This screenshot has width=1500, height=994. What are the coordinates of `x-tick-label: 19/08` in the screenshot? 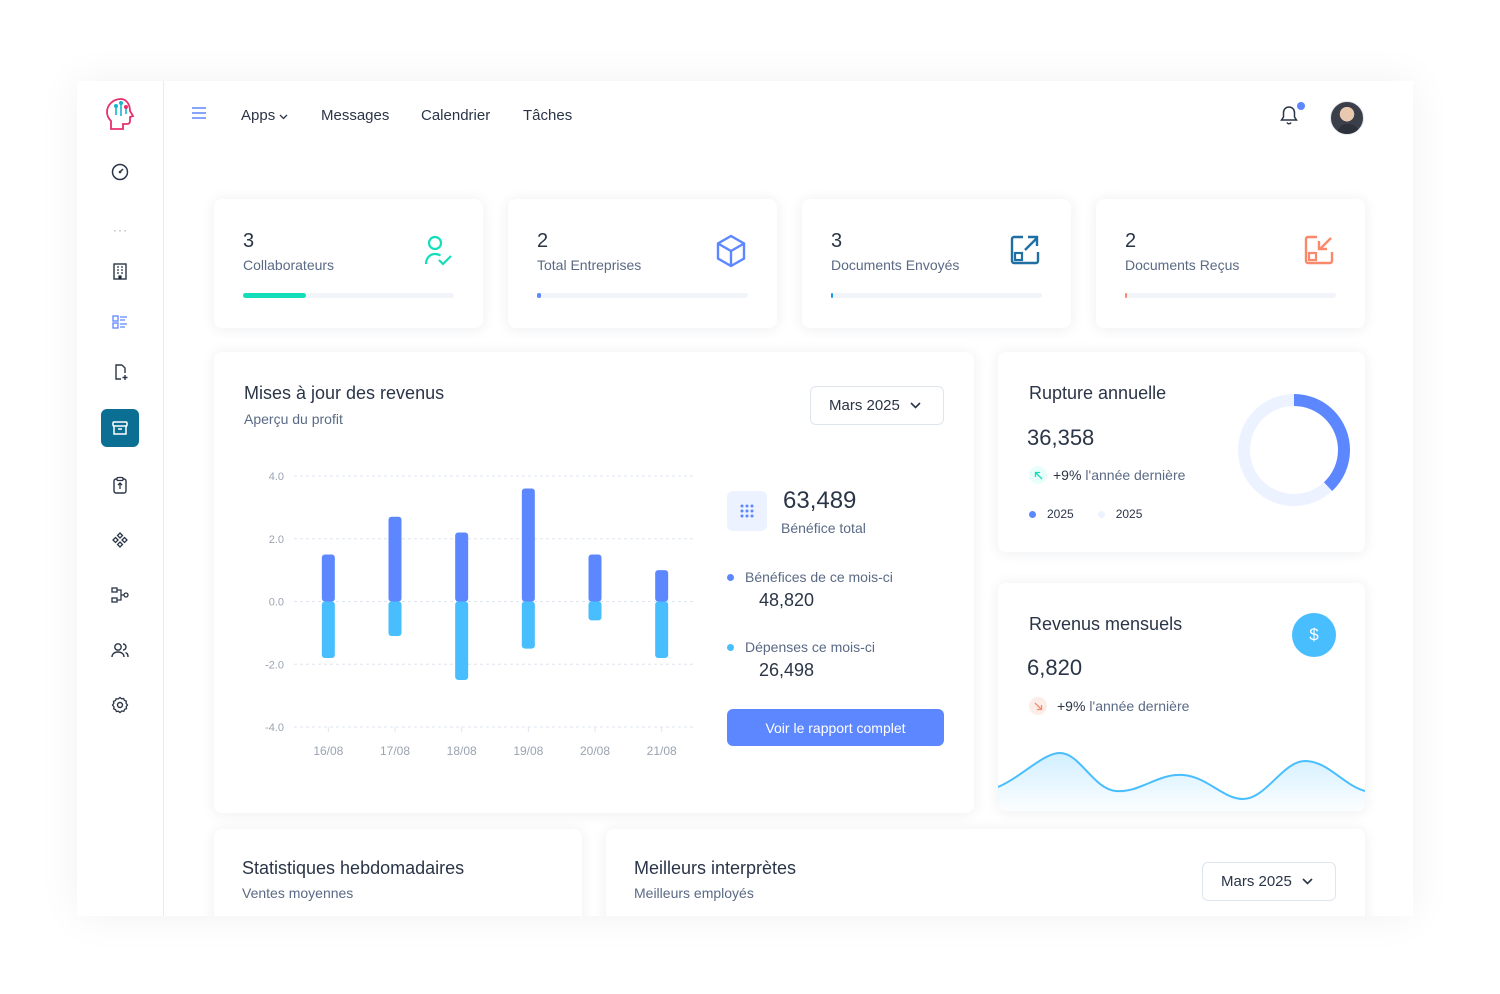 It's located at (528, 751).